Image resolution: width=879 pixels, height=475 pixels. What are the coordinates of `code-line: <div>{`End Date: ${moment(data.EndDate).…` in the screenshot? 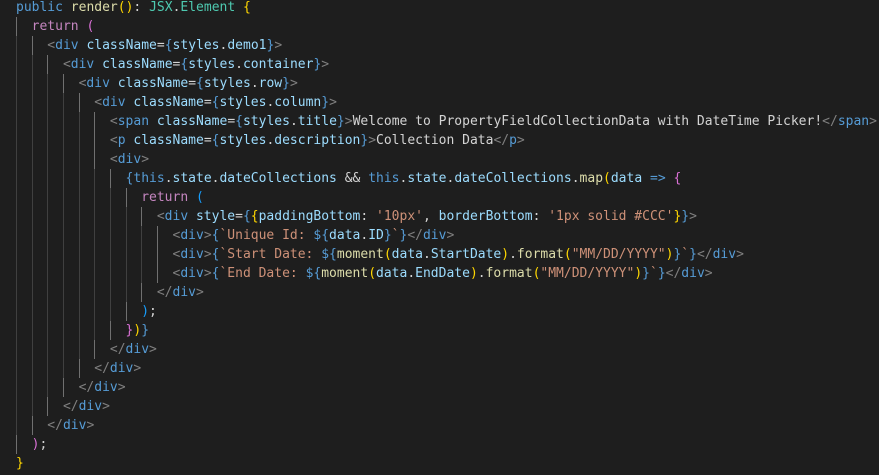 It's located at (356, 273).